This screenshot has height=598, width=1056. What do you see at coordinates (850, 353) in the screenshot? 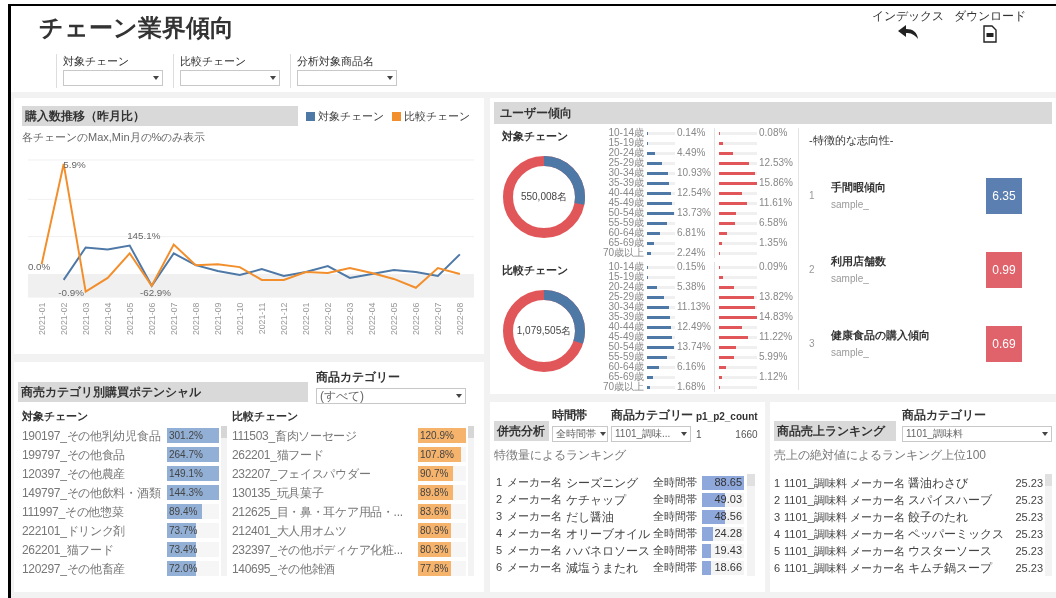
I see `feature-note: sample_` at bounding box center [850, 353].